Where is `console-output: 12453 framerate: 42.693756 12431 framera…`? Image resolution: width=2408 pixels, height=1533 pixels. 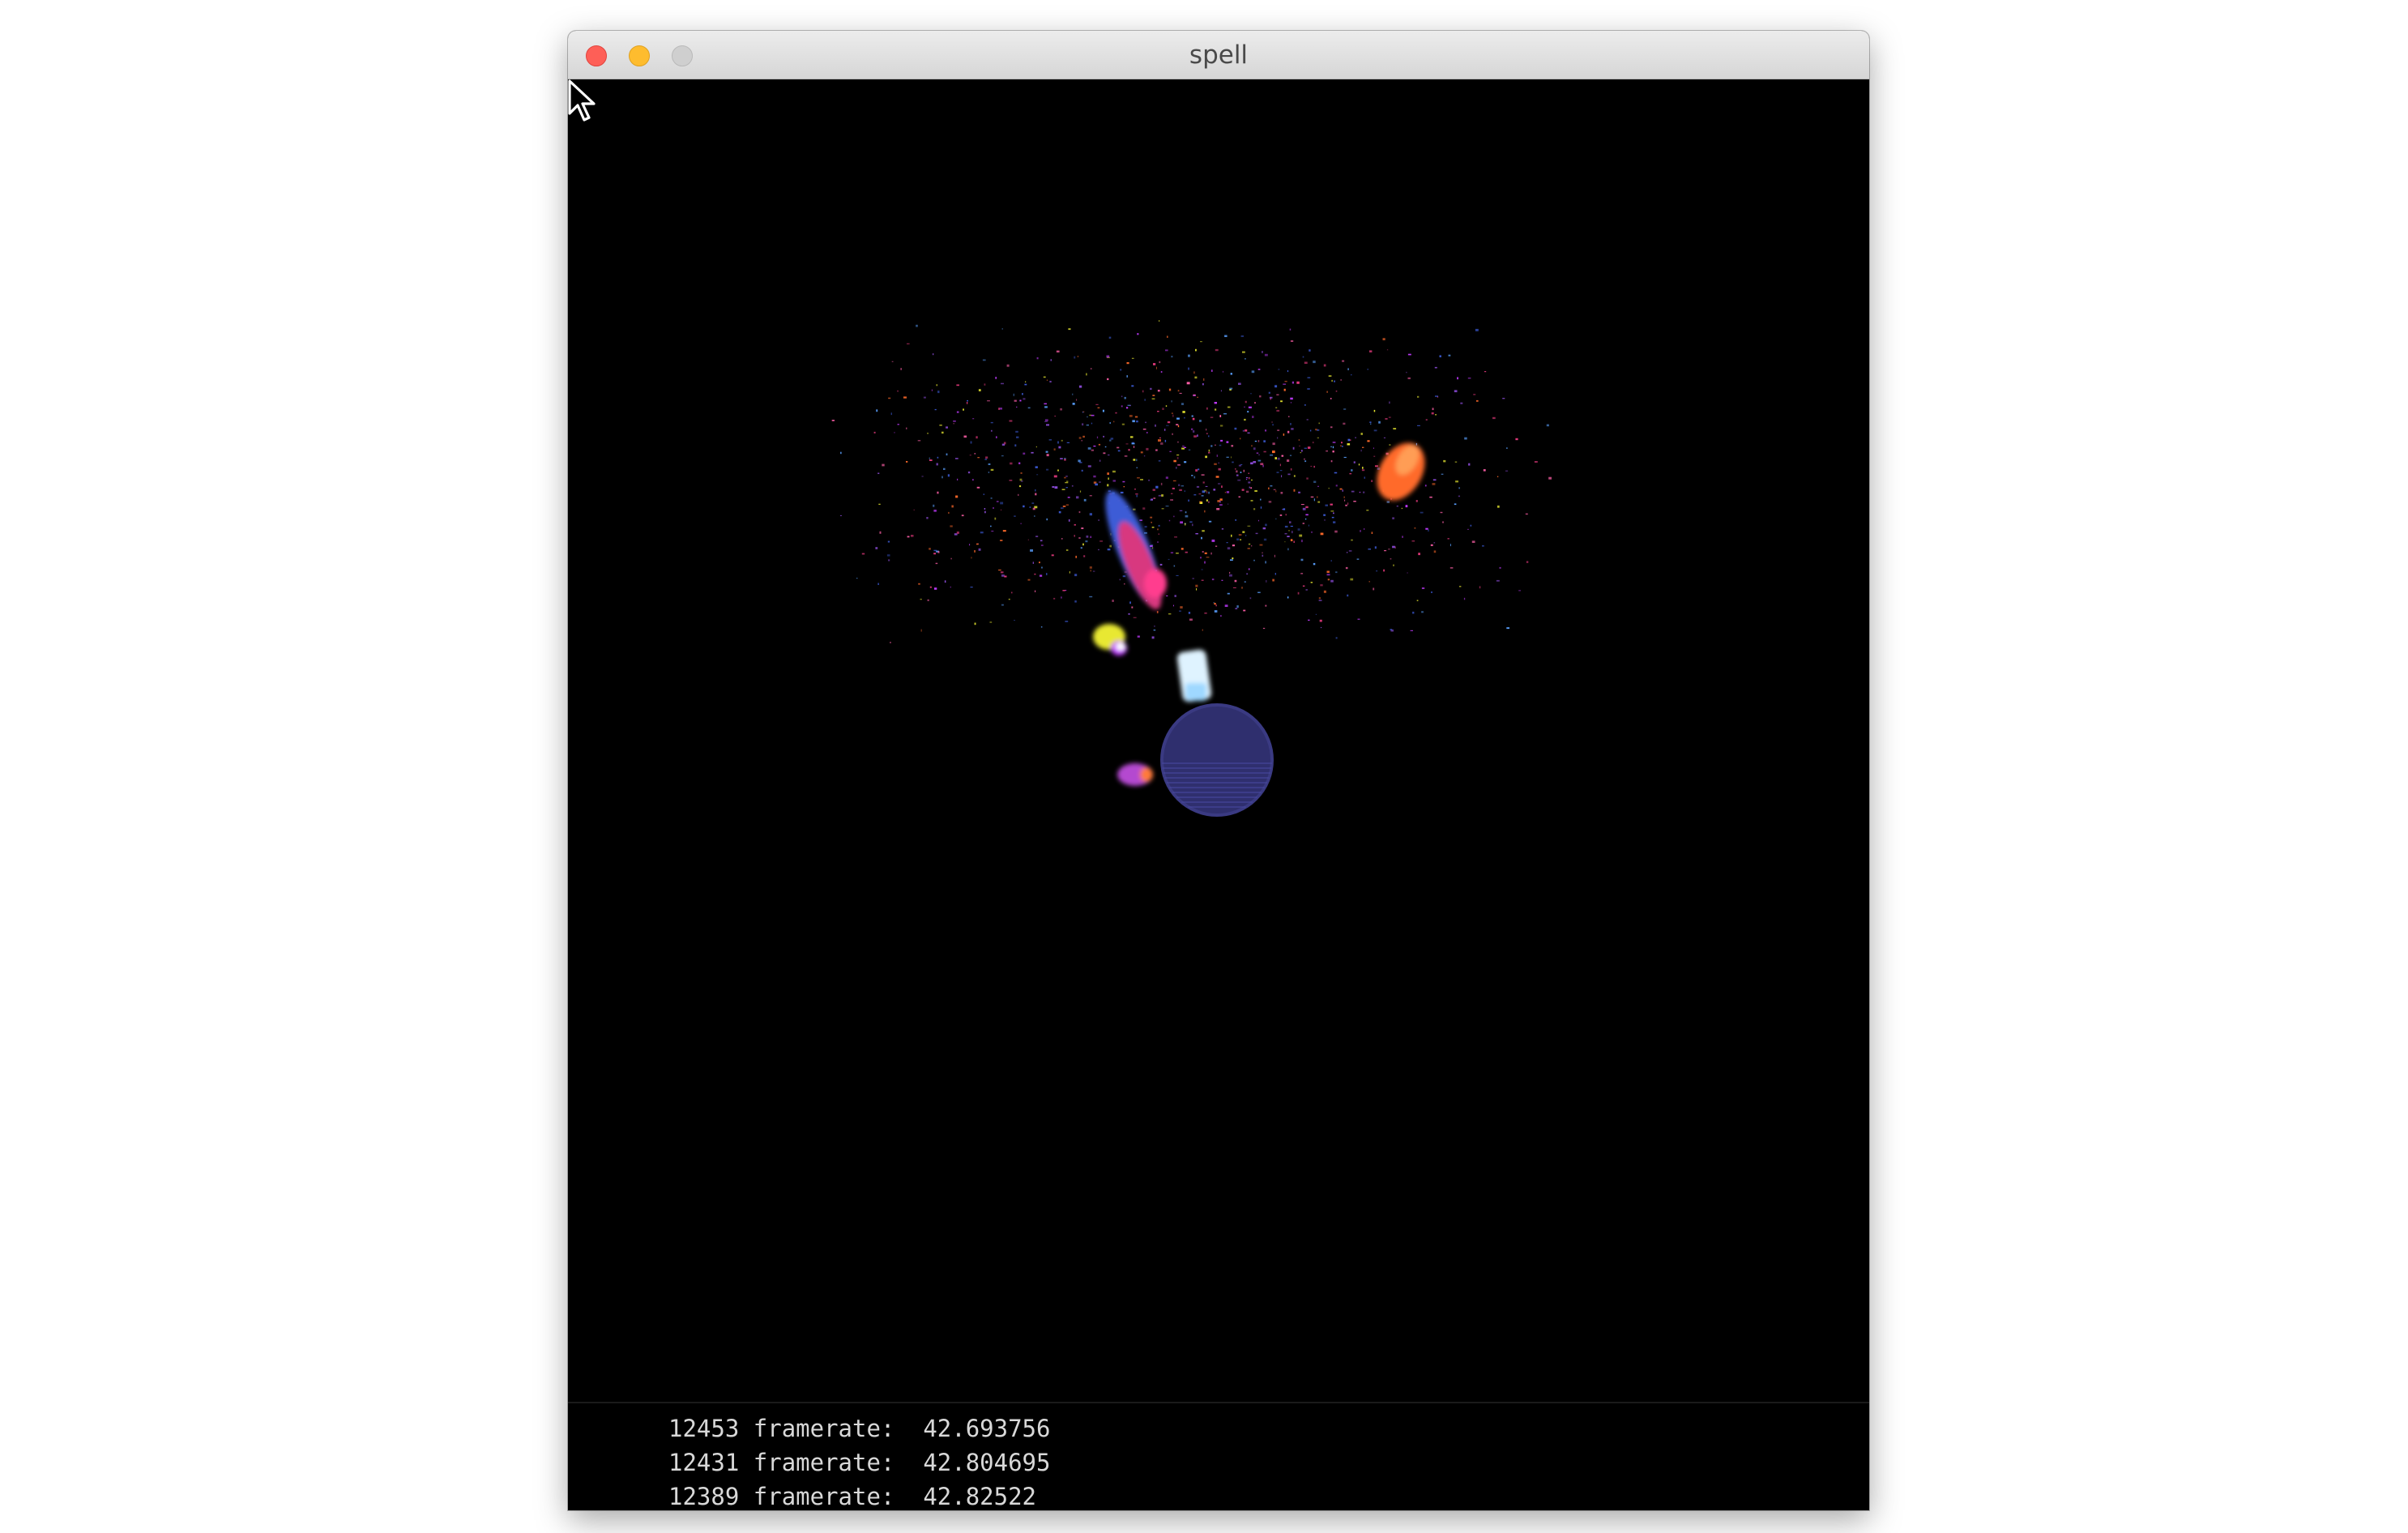 console-output: 12453 framerate: 42.693756 12431 framera… is located at coordinates (1218, 1456).